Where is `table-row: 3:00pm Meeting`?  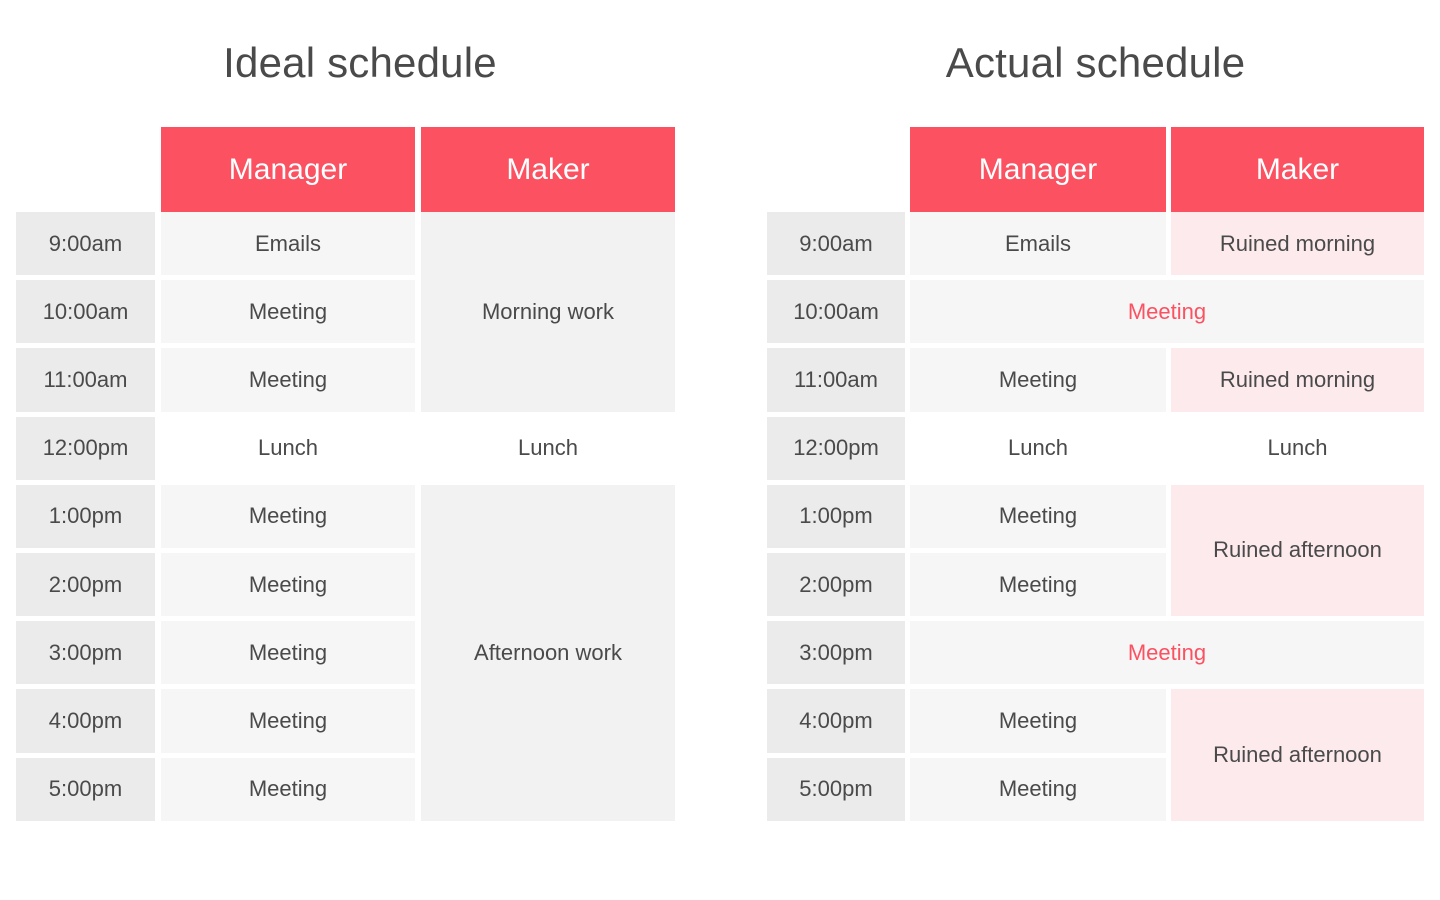 table-row: 3:00pm Meeting is located at coordinates (1095, 655).